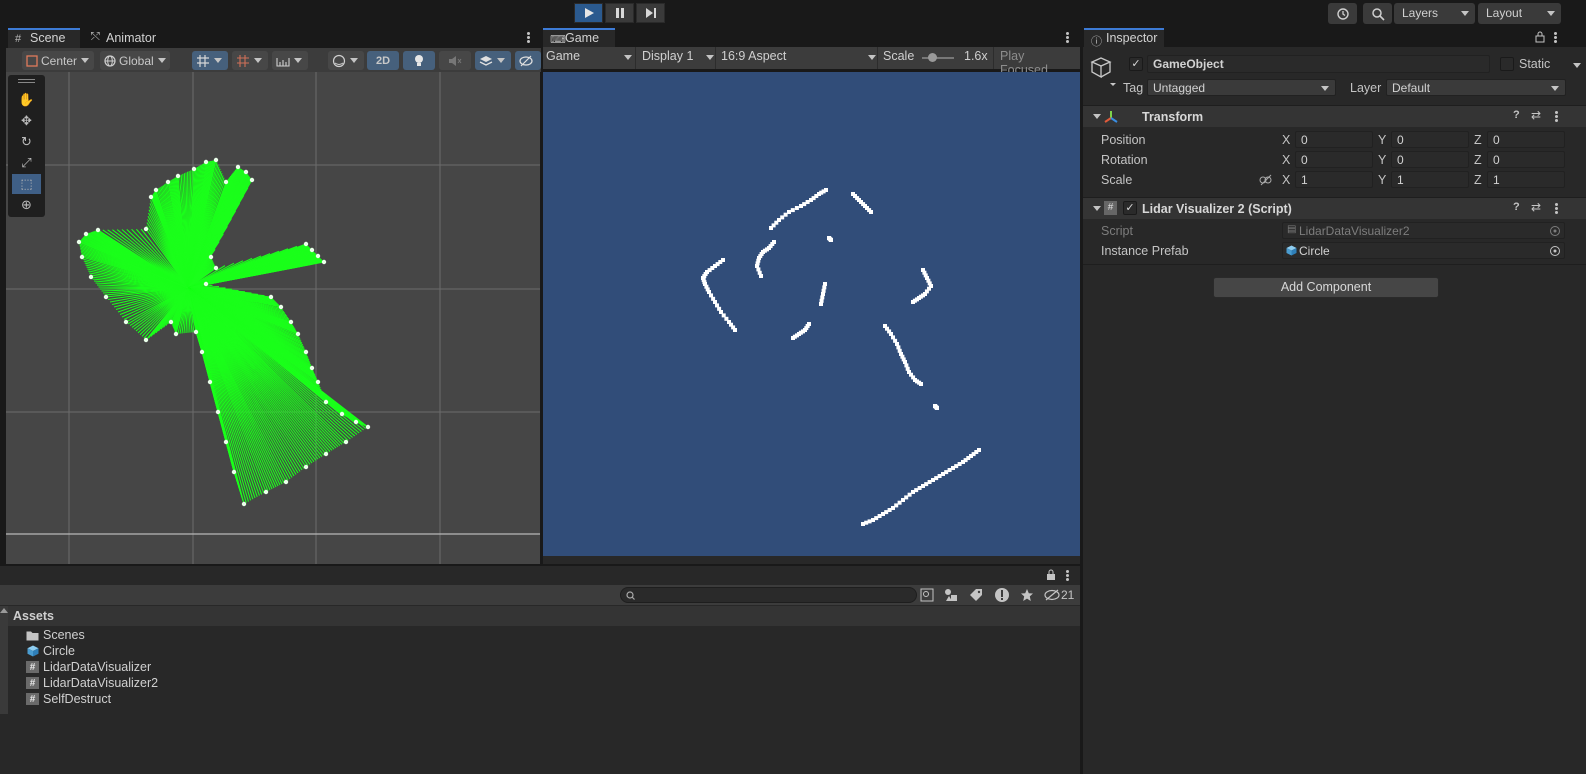  What do you see at coordinates (1555, 37) in the screenshot?
I see `inspector-menu-icon` at bounding box center [1555, 37].